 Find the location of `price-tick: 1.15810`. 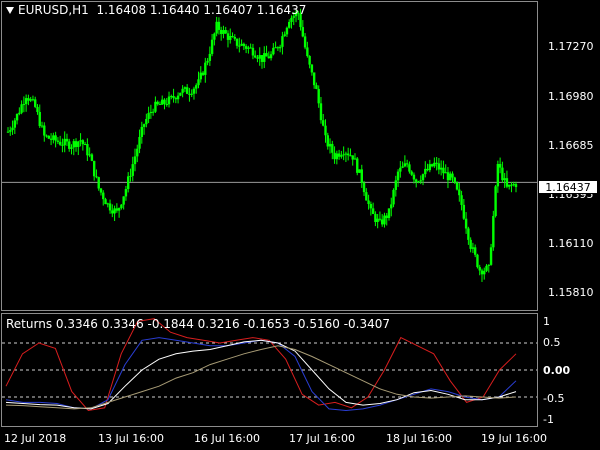

price-tick: 1.15810 is located at coordinates (571, 292).